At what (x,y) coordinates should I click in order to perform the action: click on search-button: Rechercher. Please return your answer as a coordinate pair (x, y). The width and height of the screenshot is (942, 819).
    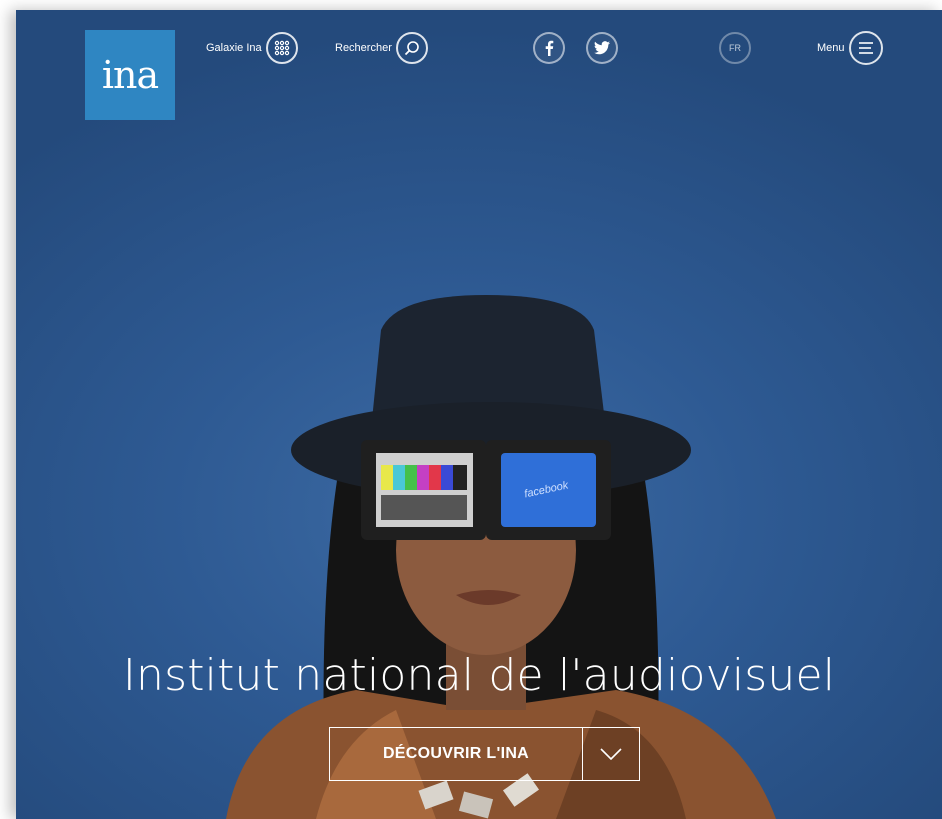
    Looking at the image, I should click on (381, 48).